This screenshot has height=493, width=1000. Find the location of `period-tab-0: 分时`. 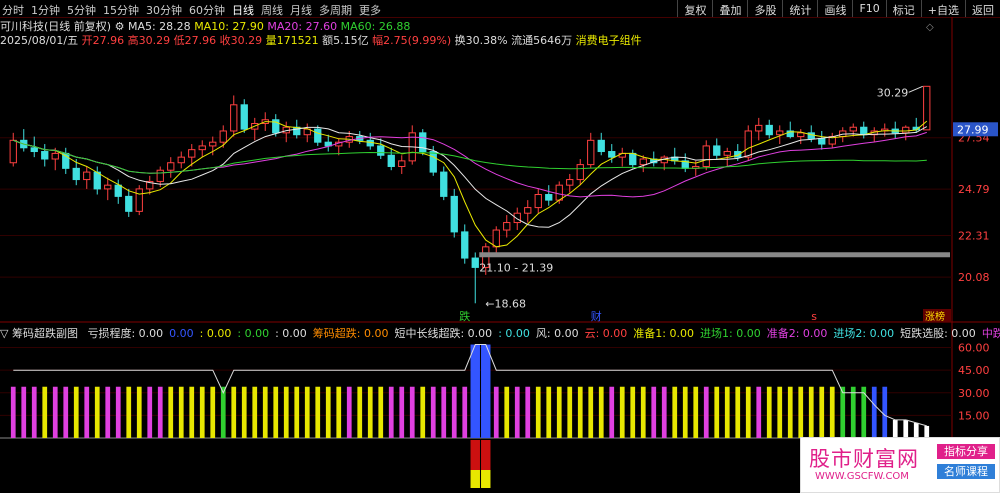

period-tab-0: 分时 is located at coordinates (13, 10).